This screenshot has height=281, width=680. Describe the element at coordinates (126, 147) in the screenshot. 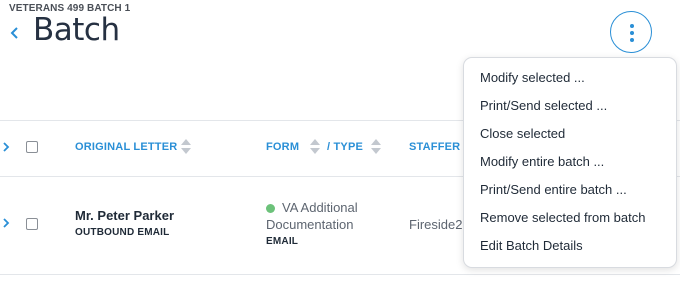

I see `column-original-letter: ORIGINAL LETTER` at that location.